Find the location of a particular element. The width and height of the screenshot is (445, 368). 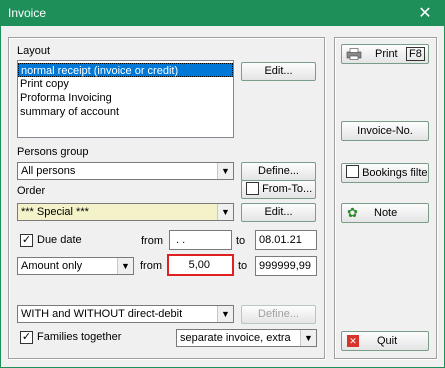

due-date-label: Due date is located at coordinates (59, 240).